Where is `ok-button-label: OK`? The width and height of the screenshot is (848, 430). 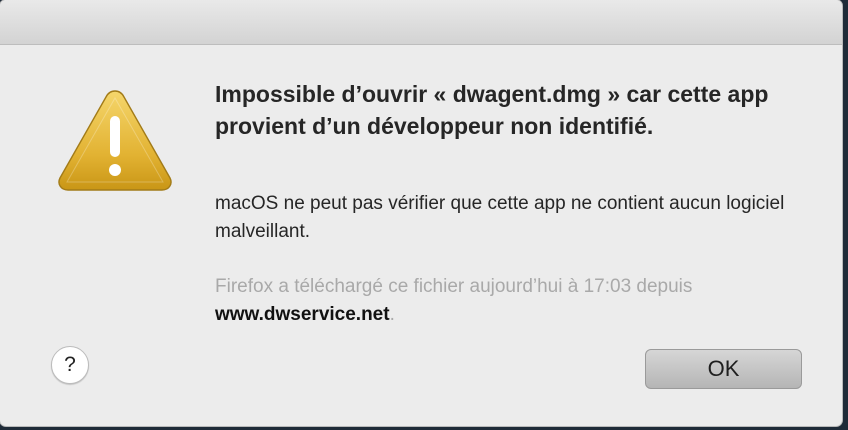 ok-button-label: OK is located at coordinates (723, 368).